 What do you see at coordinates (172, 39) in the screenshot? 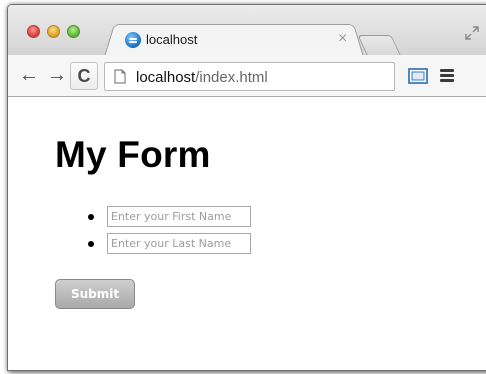
I see `tab-title: localhost` at bounding box center [172, 39].